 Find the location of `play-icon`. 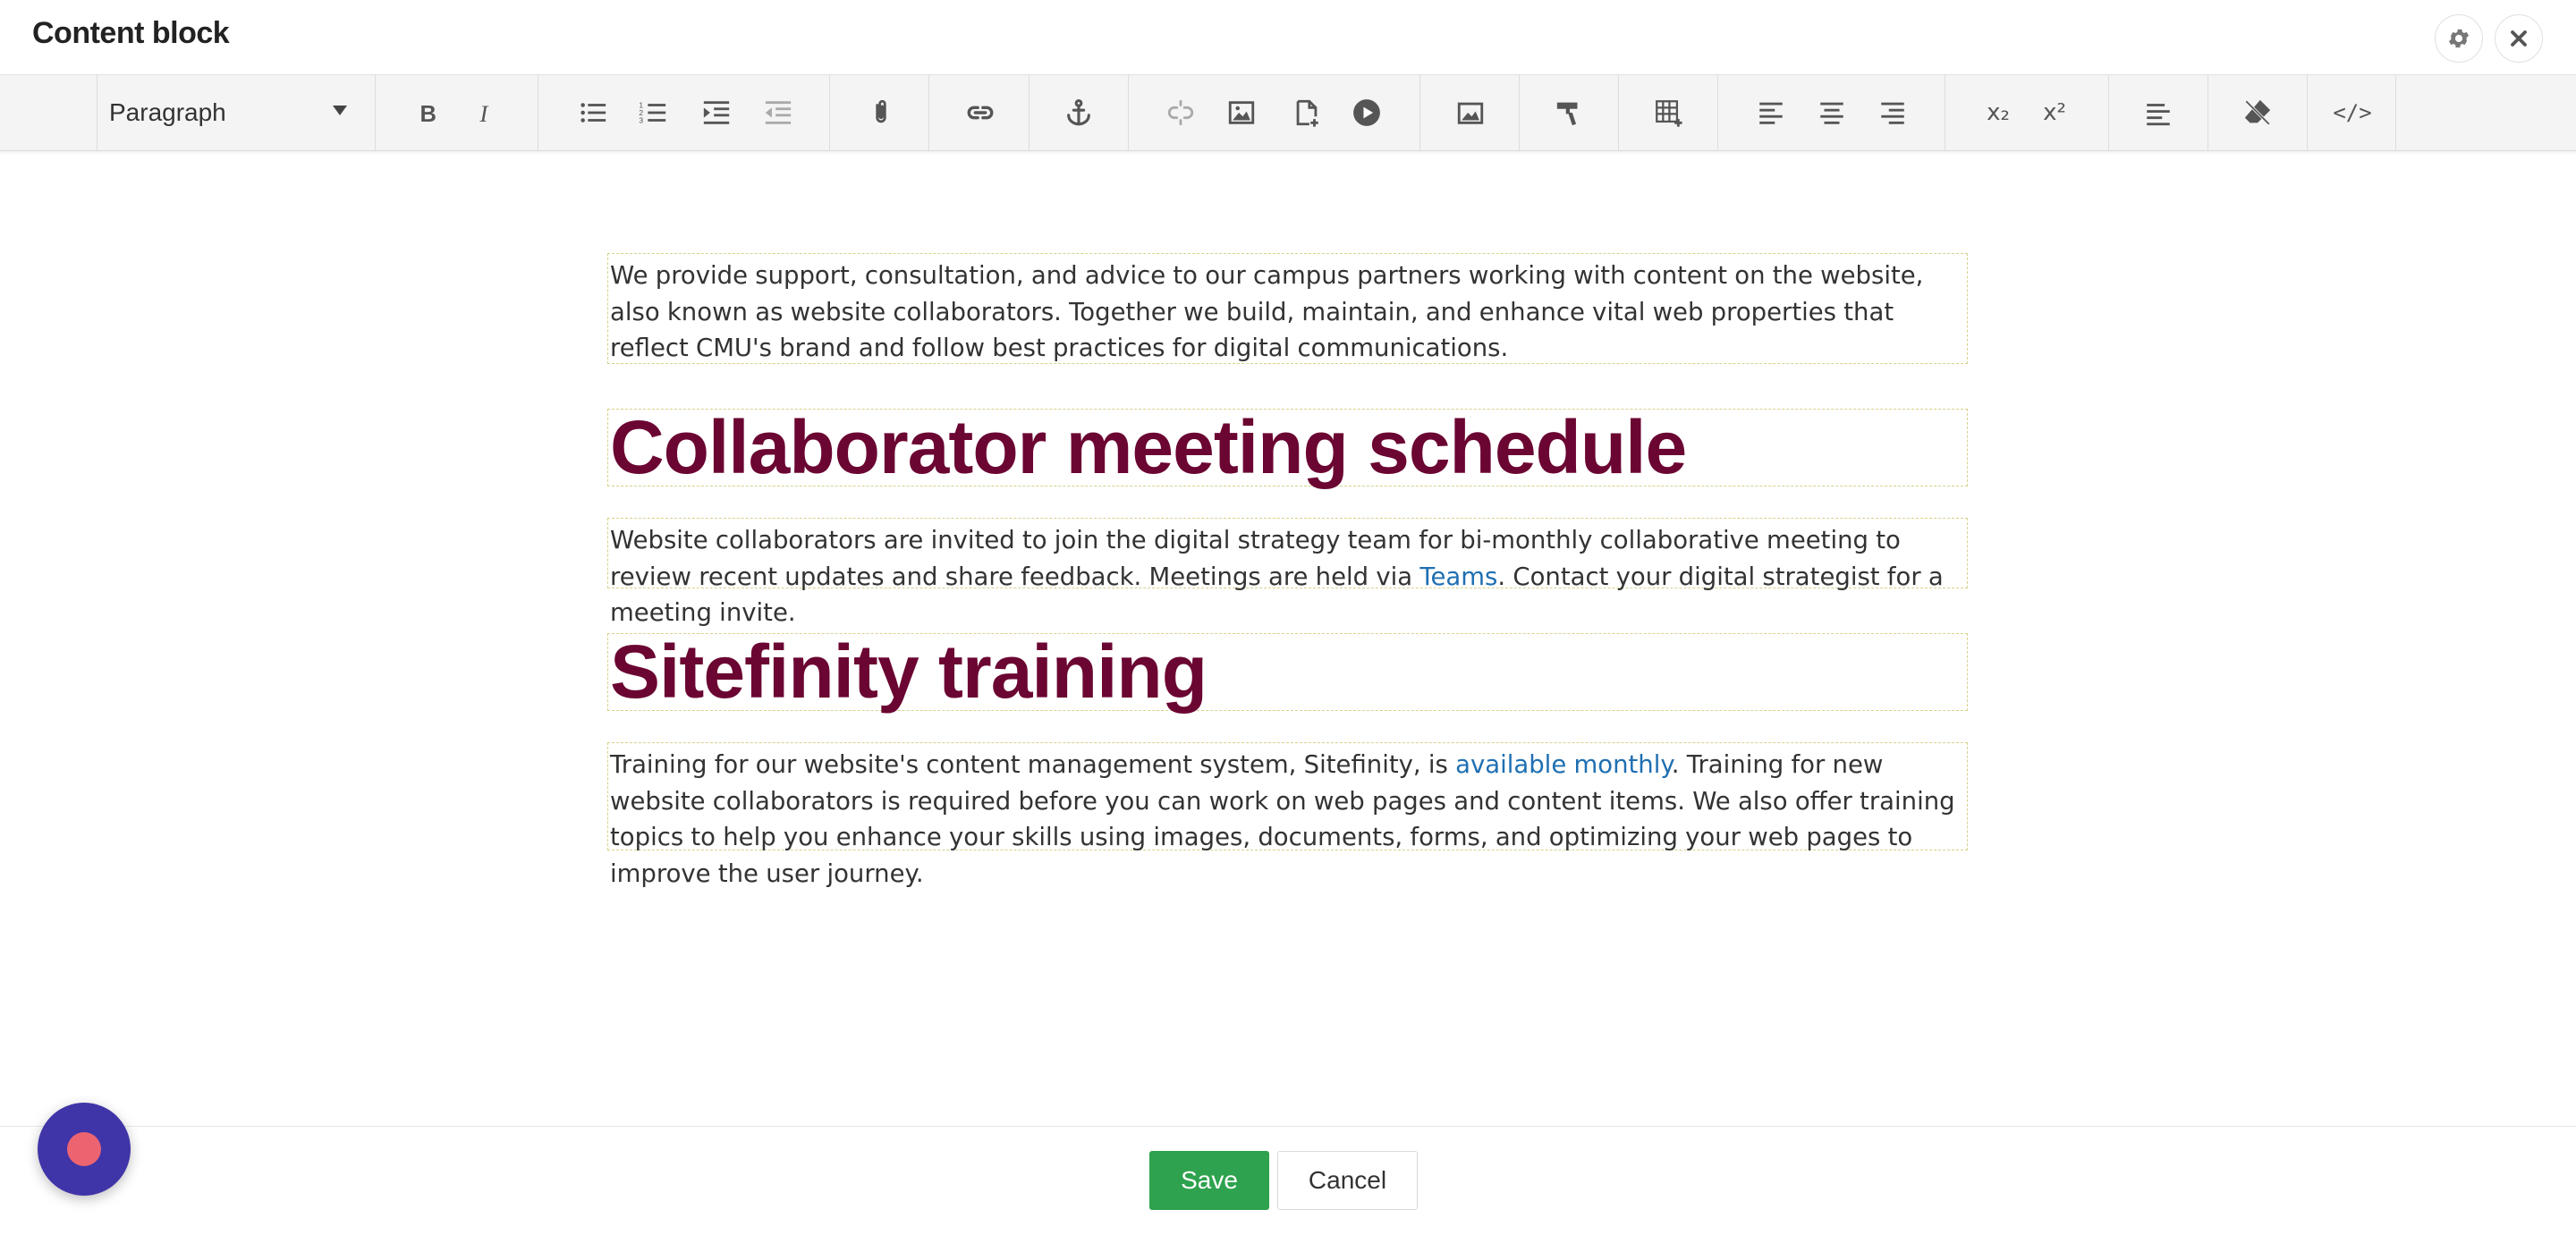

play-icon is located at coordinates (1366, 113).